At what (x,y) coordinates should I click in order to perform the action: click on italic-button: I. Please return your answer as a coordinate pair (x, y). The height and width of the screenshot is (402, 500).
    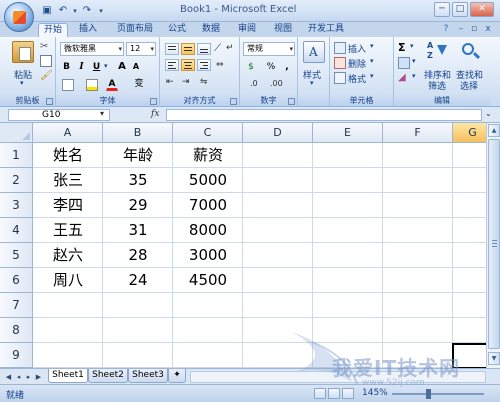
    Looking at the image, I should click on (81, 67).